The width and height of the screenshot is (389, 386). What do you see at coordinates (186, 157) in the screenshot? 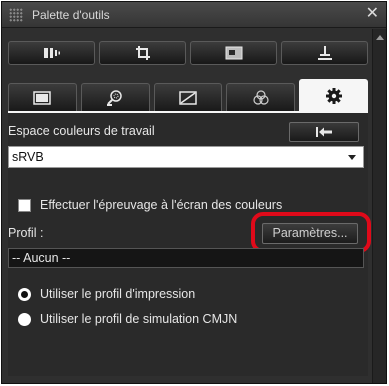
I see `color-space-select: sRVB` at bounding box center [186, 157].